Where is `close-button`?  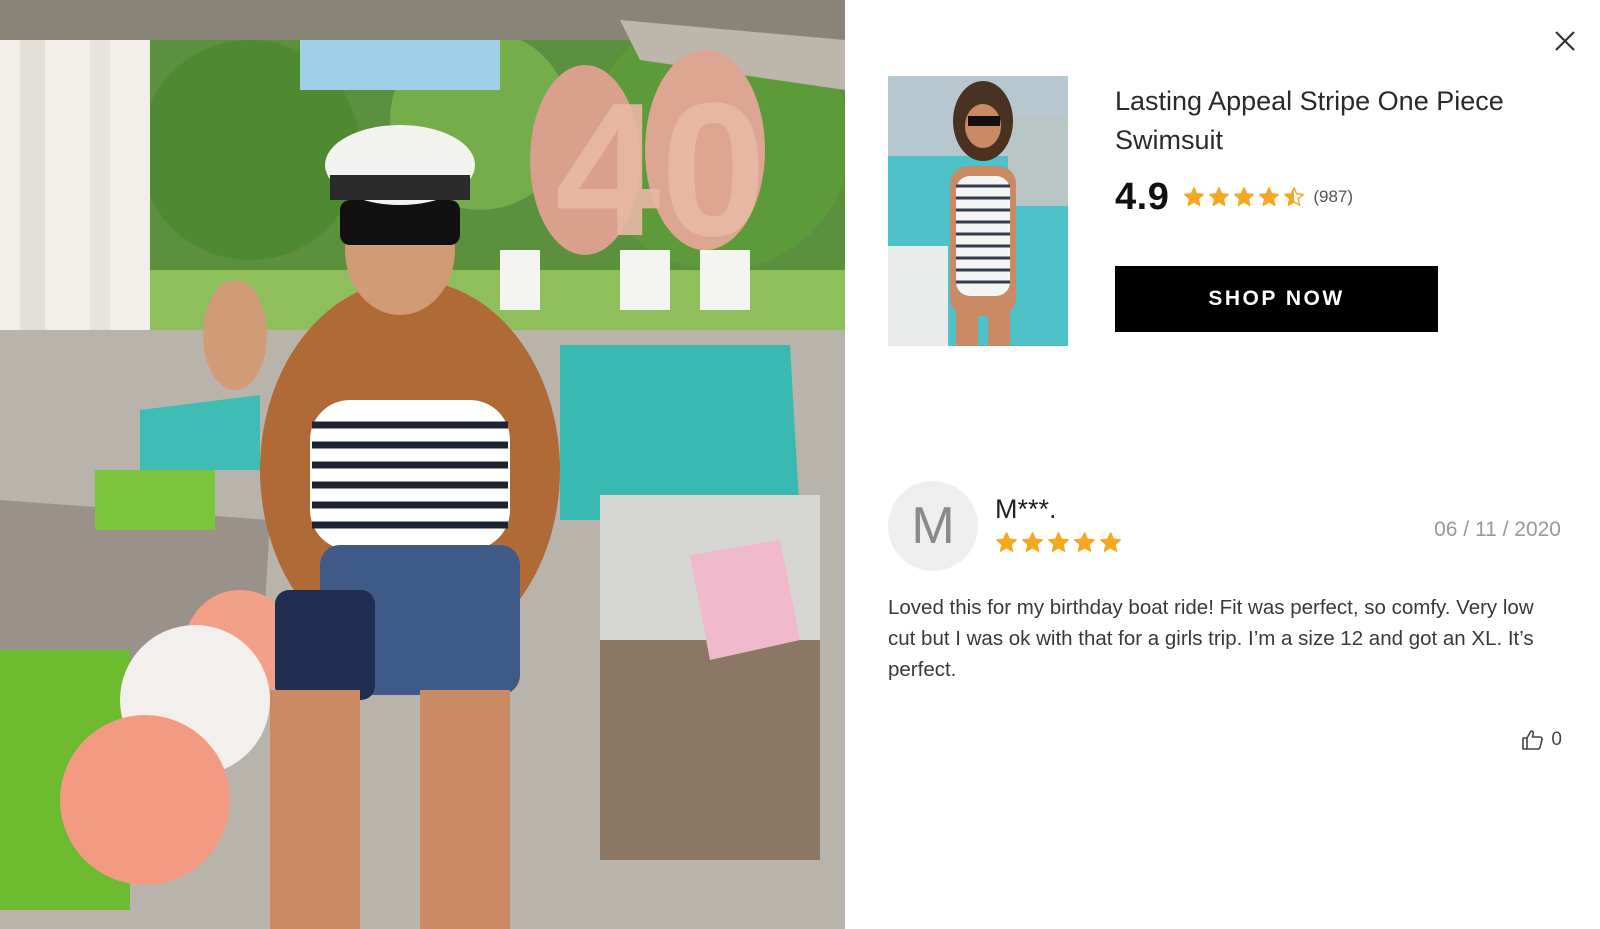 close-button is located at coordinates (1565, 41).